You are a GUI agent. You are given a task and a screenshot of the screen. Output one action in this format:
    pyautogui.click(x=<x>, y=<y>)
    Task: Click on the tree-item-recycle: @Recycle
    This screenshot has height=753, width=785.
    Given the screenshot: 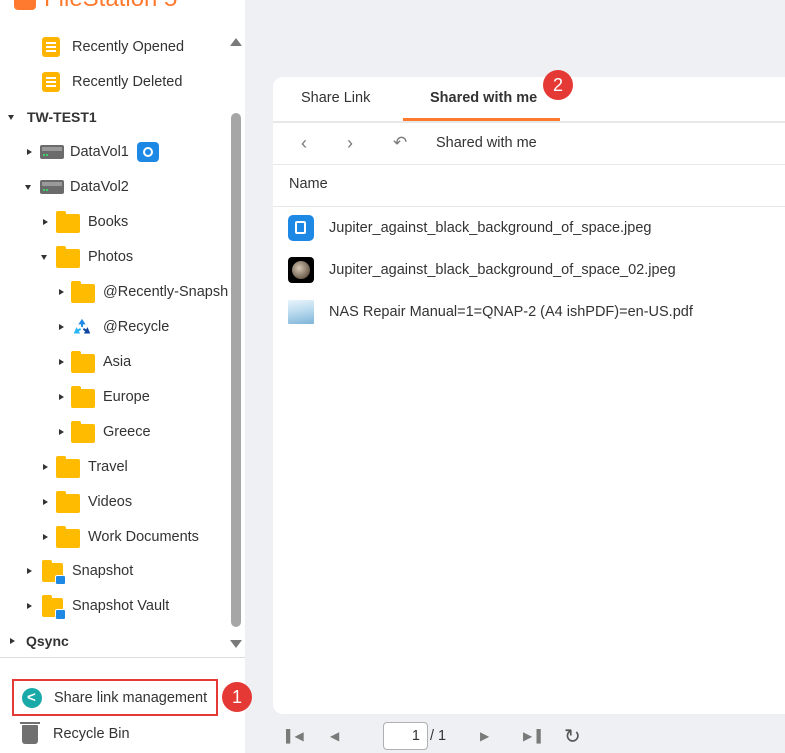 What is the action you would take?
    pyautogui.click(x=114, y=326)
    